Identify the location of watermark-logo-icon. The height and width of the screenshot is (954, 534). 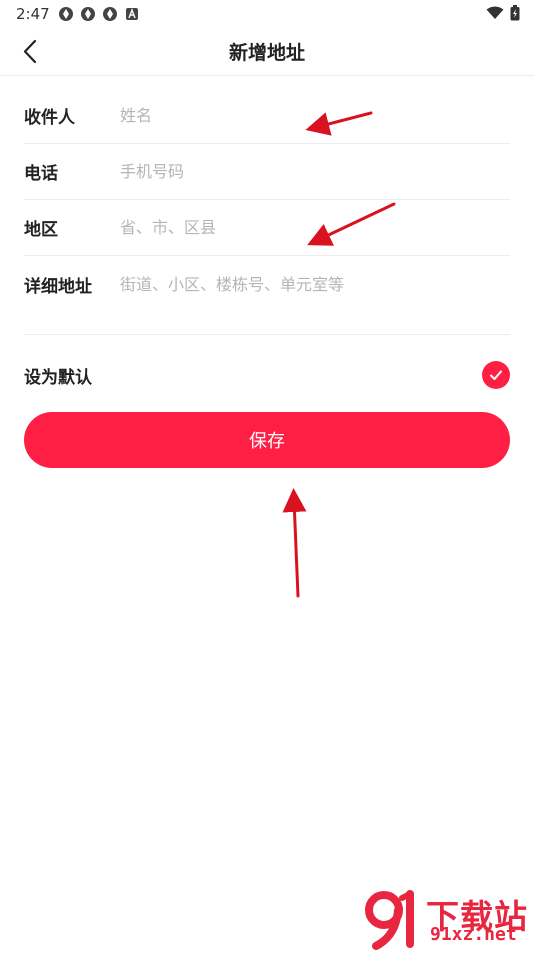
(389, 920).